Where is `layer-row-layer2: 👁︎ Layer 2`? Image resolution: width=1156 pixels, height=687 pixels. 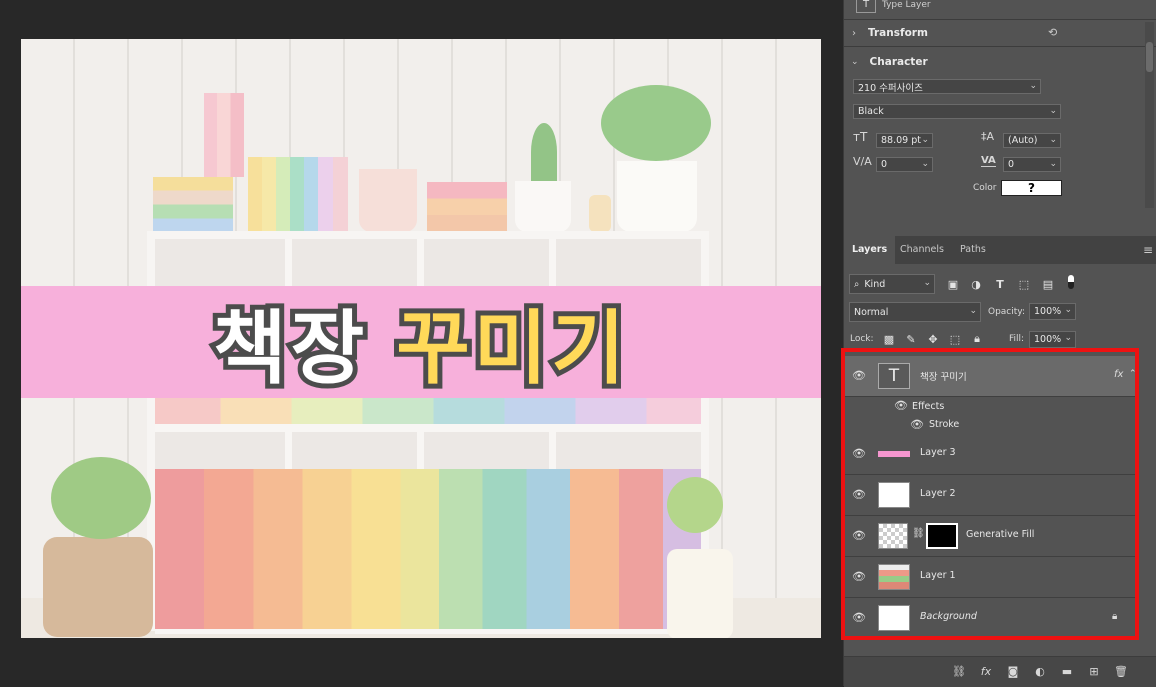 layer-row-layer2: 👁︎ Layer 2 is located at coordinates (991, 495).